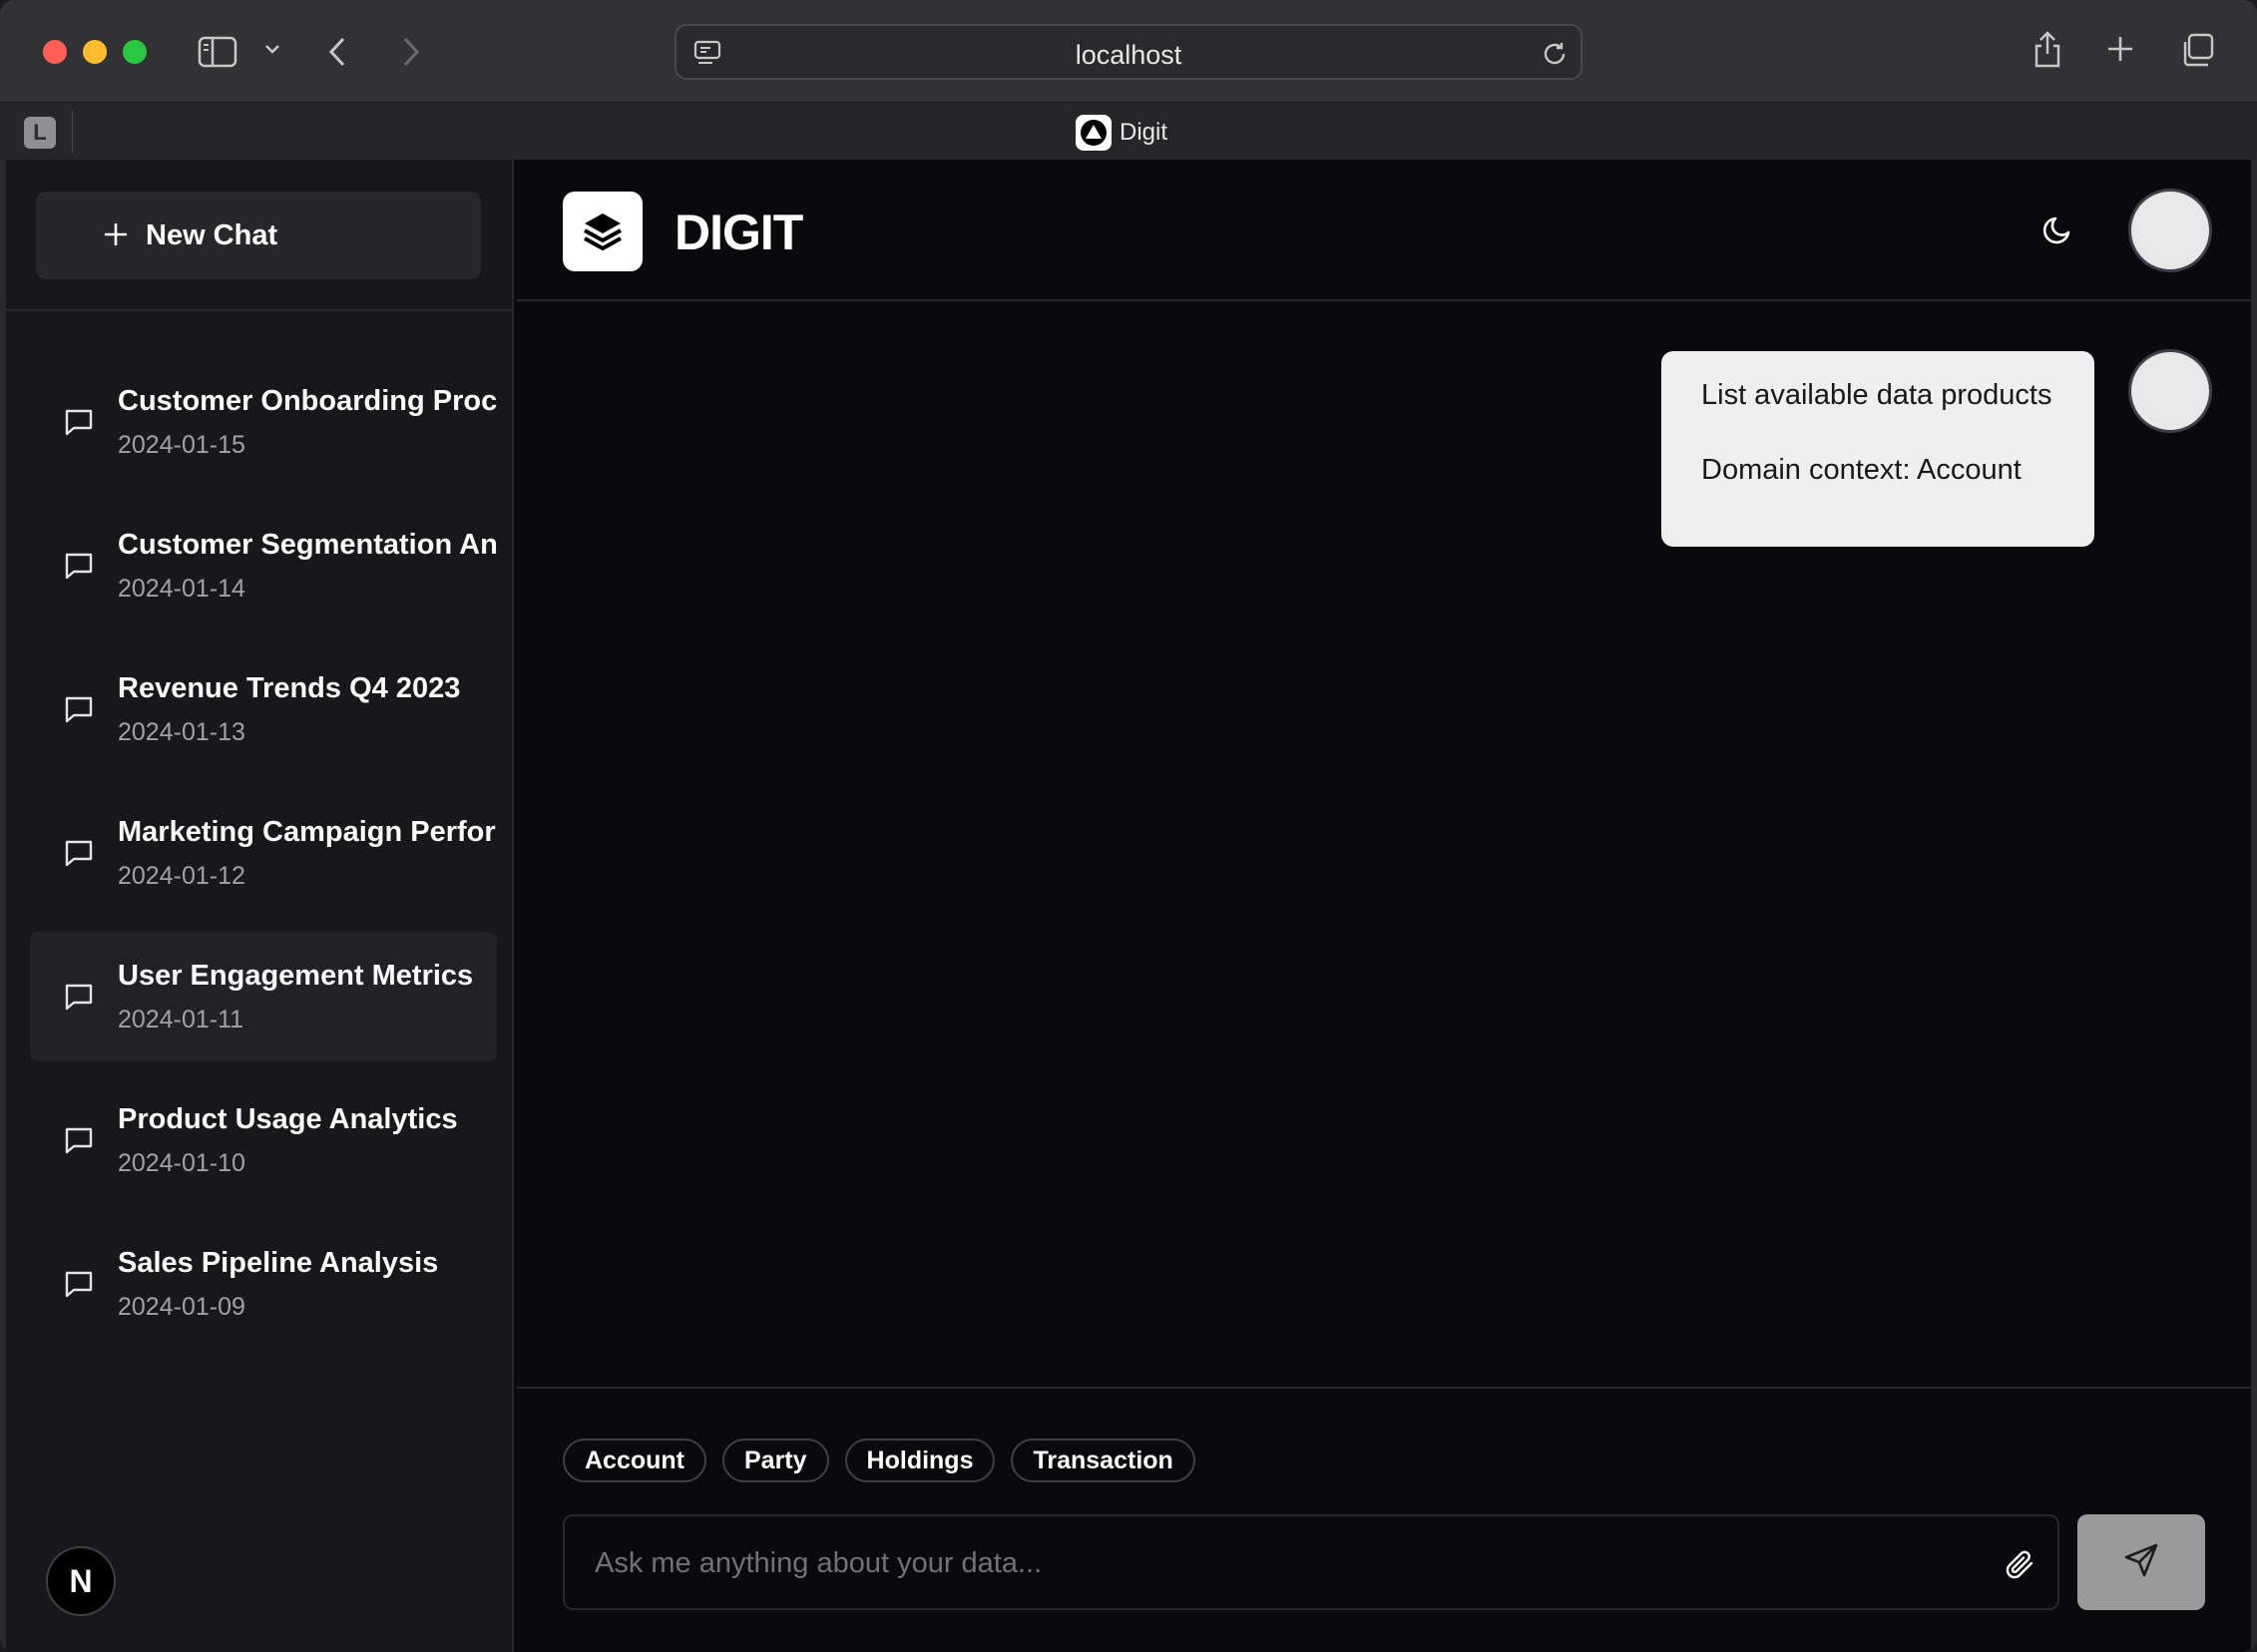 The height and width of the screenshot is (1652, 2257). Describe the element at coordinates (81, 1581) in the screenshot. I see `nextjs-badge: N` at that location.